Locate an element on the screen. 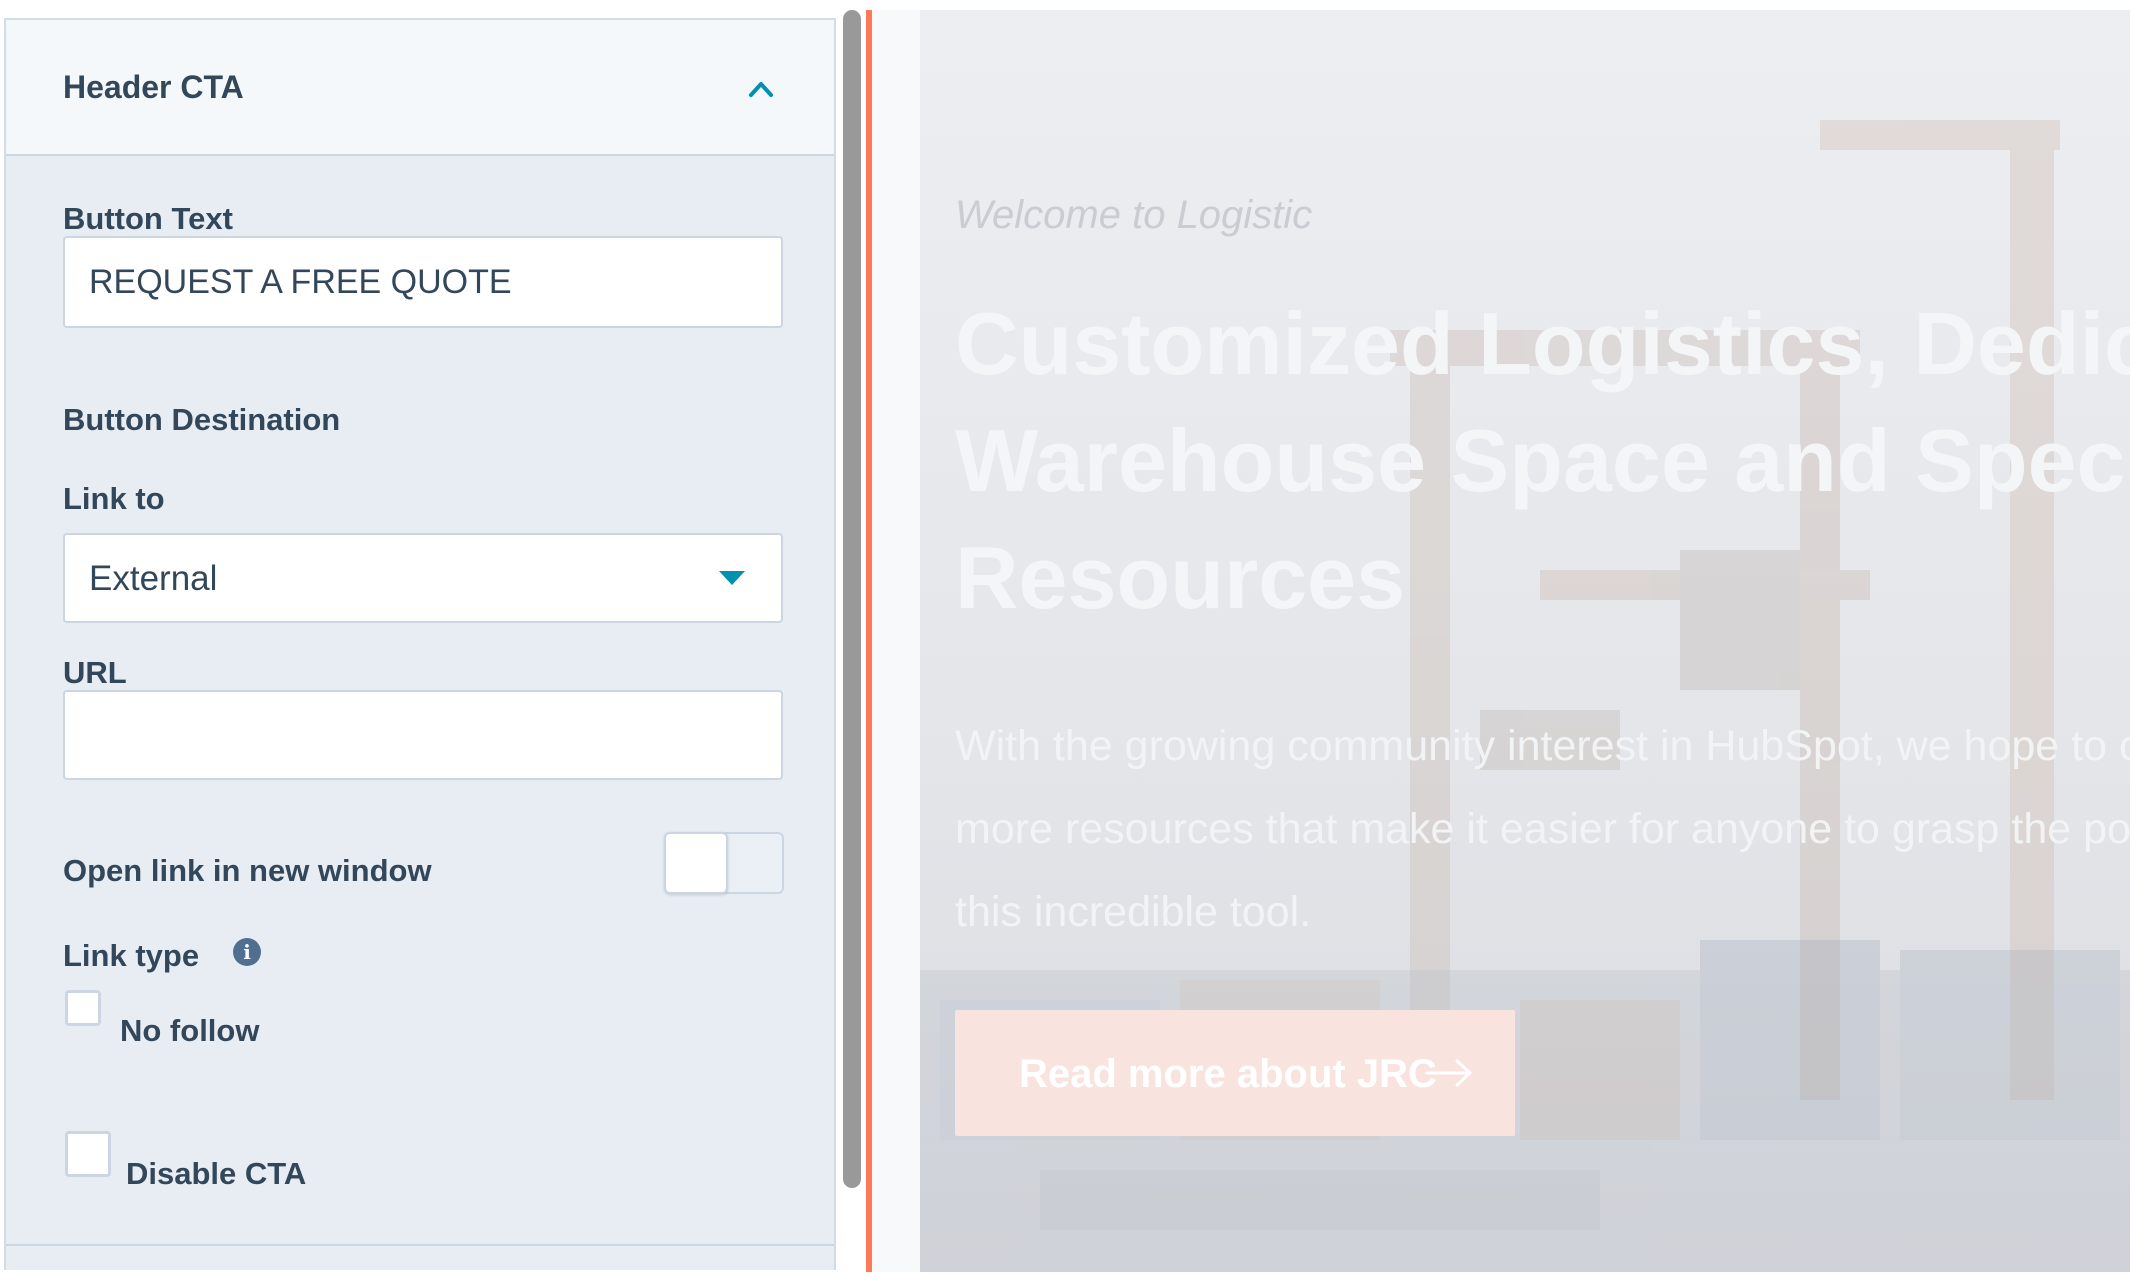  url-input is located at coordinates (423, 735).